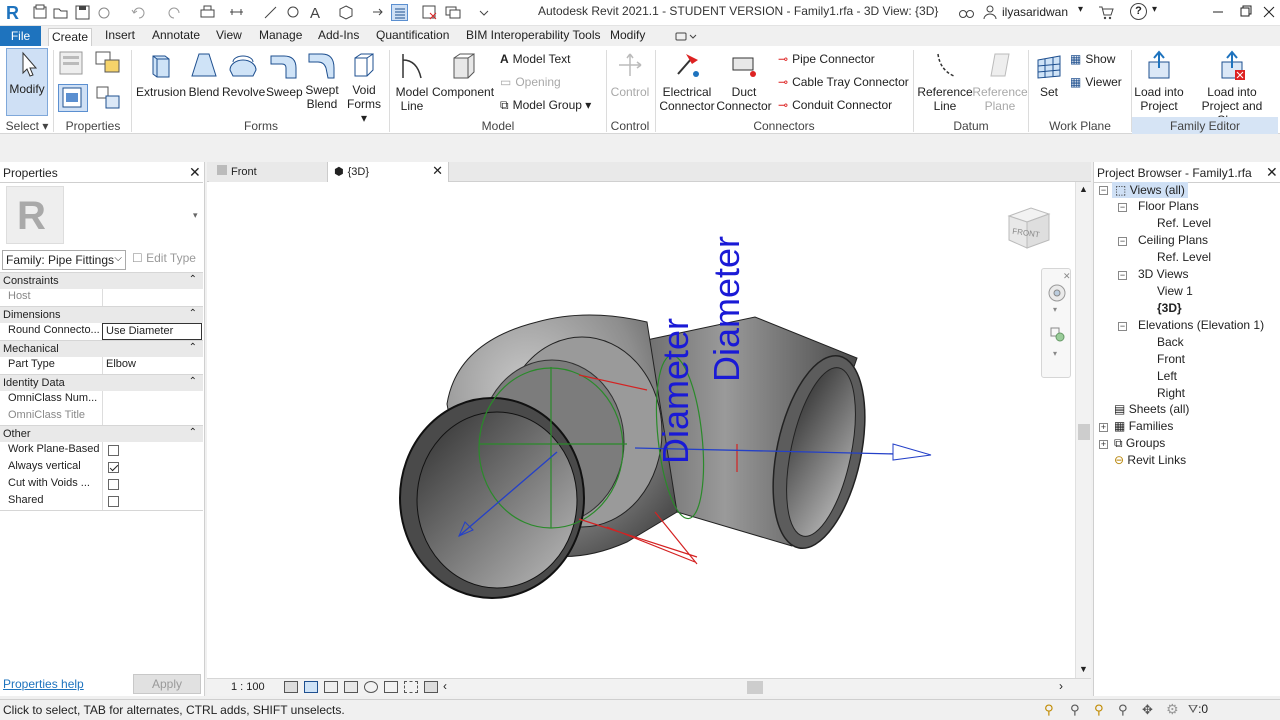 This screenshot has width=1280, height=720. I want to click on family-category-icon, so click(109, 64).